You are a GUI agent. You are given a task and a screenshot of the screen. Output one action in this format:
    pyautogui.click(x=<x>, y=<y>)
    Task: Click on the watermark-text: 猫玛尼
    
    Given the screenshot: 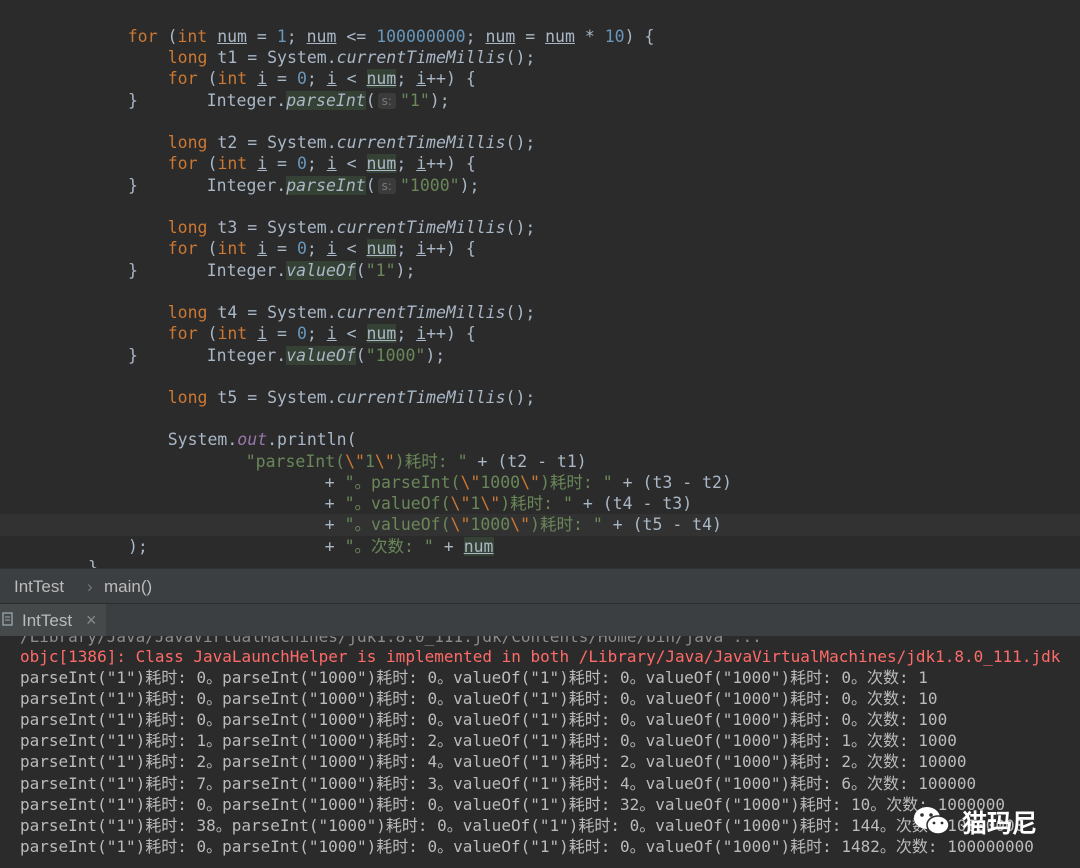 What is the action you would take?
    pyautogui.click(x=1000, y=823)
    